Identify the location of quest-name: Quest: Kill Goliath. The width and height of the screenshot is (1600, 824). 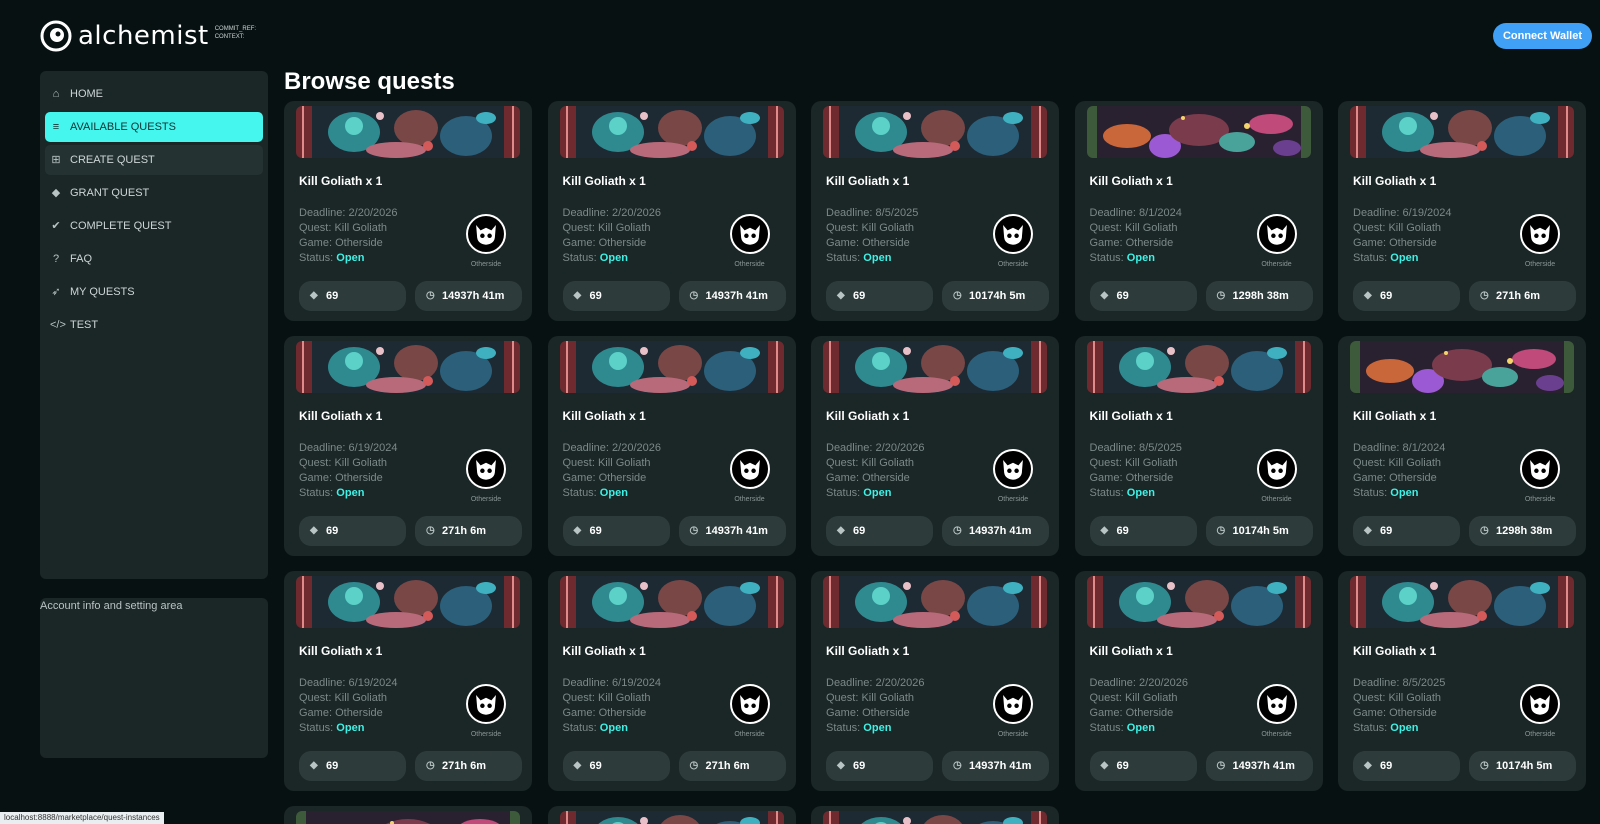
(343, 463).